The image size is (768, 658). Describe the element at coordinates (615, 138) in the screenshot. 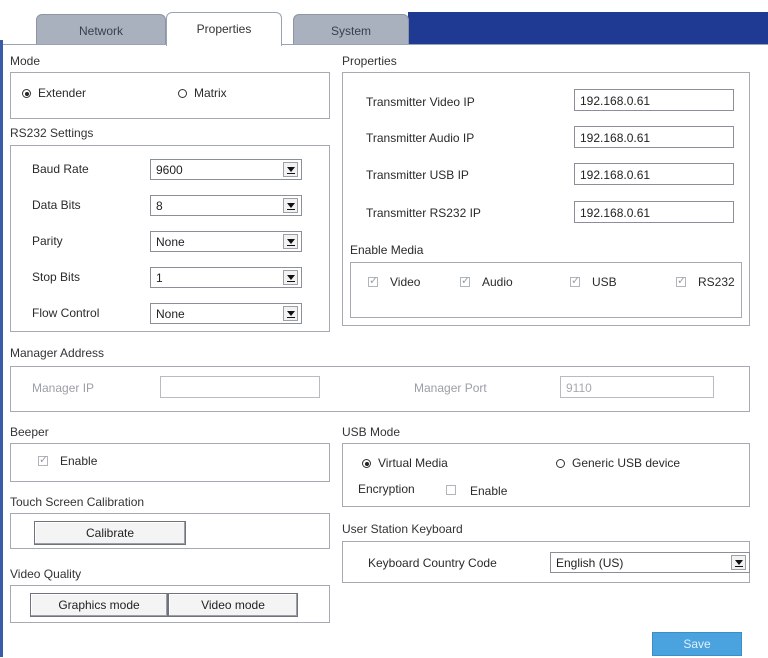

I see `tx-audio-ip-value: 192.168.0.61` at that location.